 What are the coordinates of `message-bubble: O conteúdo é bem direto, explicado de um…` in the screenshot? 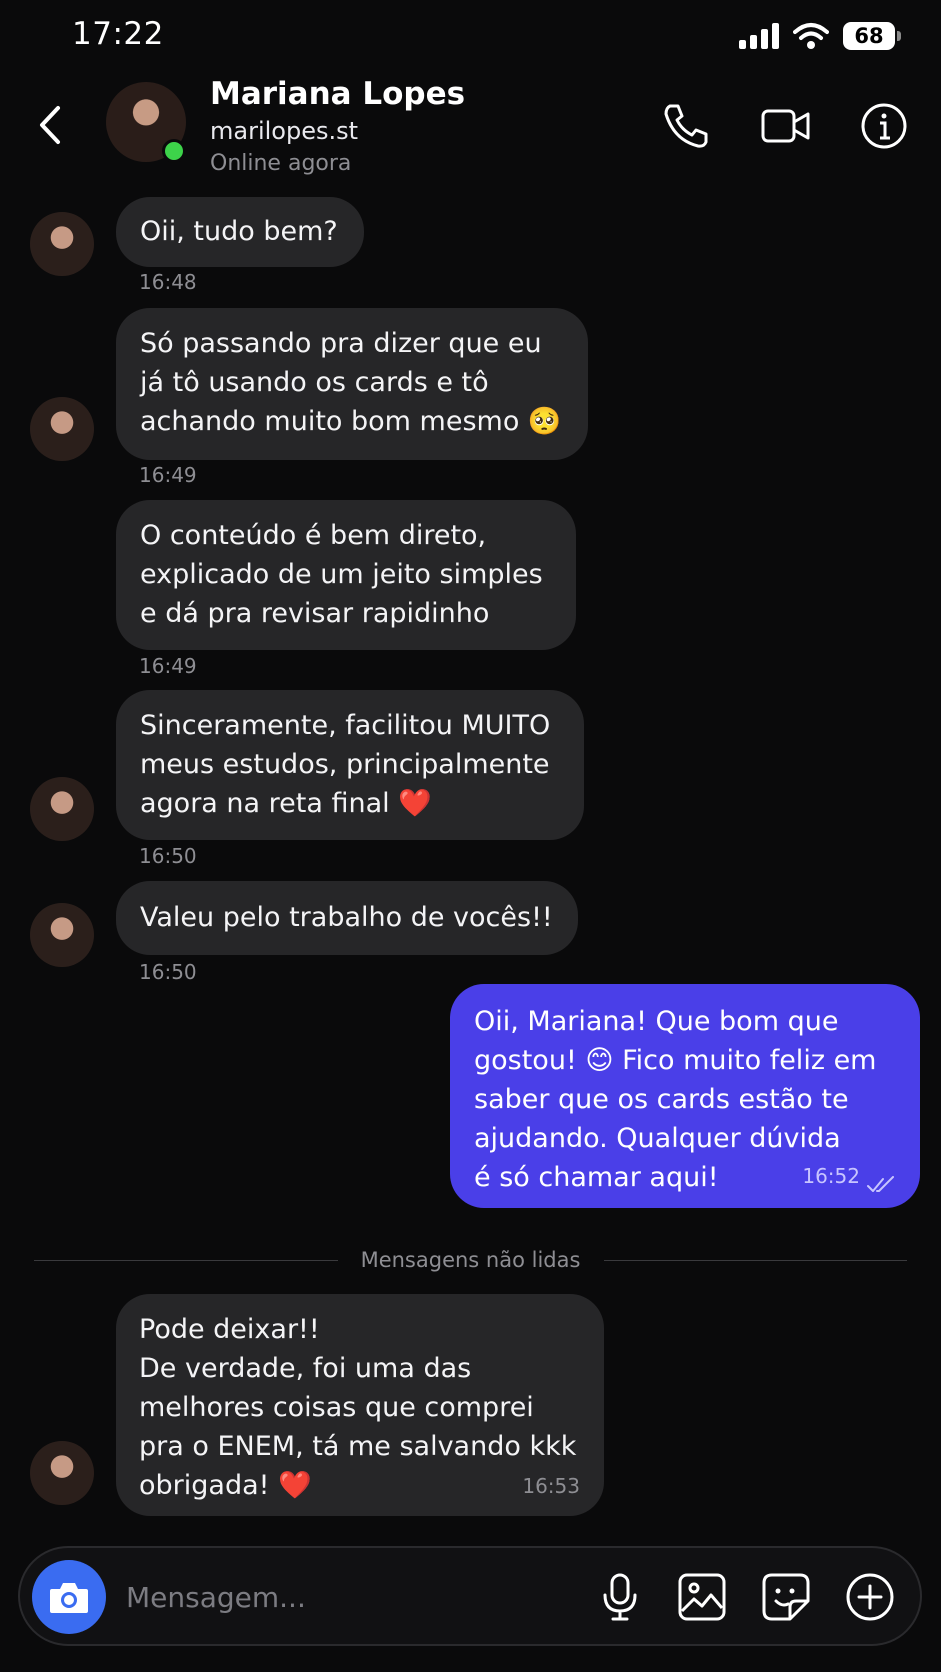 It's located at (346, 575).